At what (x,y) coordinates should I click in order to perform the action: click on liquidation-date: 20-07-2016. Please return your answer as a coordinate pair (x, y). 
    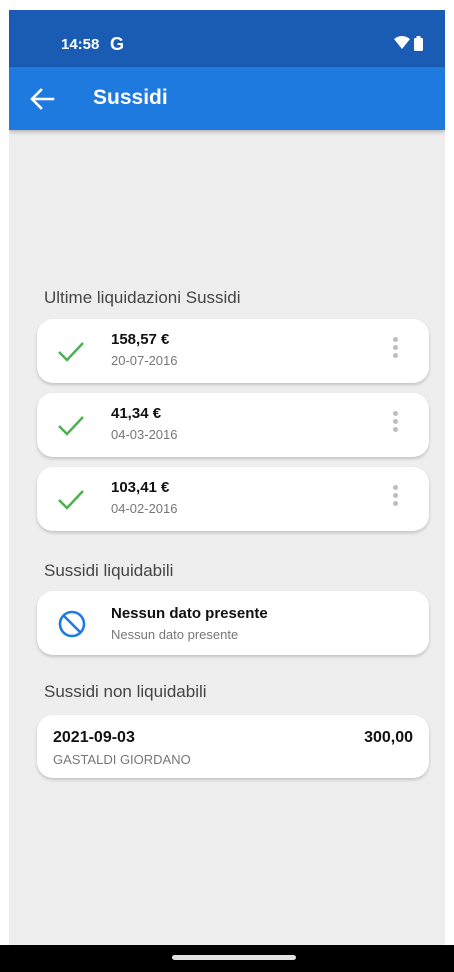
    Looking at the image, I should click on (144, 360).